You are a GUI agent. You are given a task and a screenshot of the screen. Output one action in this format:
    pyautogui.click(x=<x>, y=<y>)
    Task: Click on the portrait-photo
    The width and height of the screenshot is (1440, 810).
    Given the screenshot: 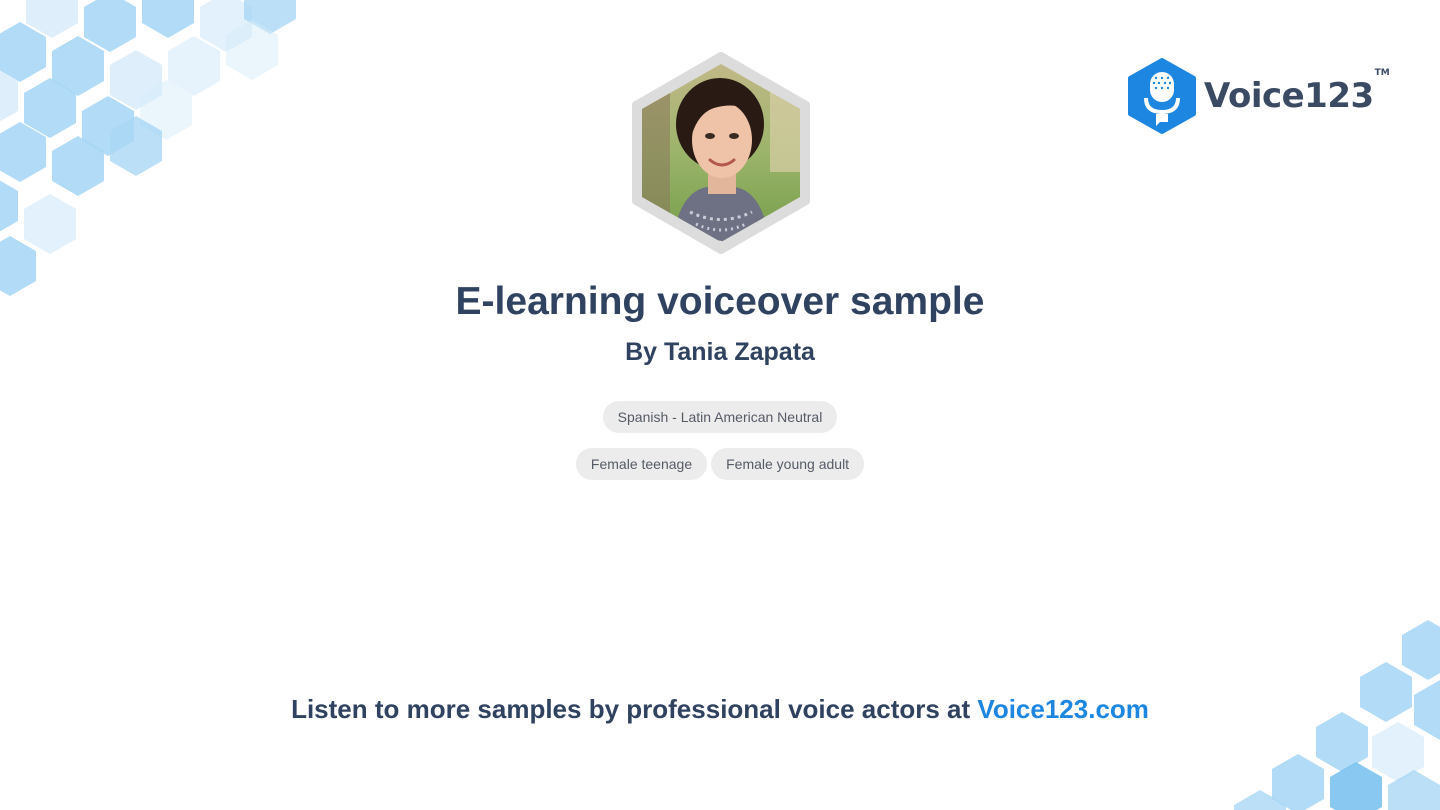 What is the action you would take?
    pyautogui.click(x=721, y=153)
    